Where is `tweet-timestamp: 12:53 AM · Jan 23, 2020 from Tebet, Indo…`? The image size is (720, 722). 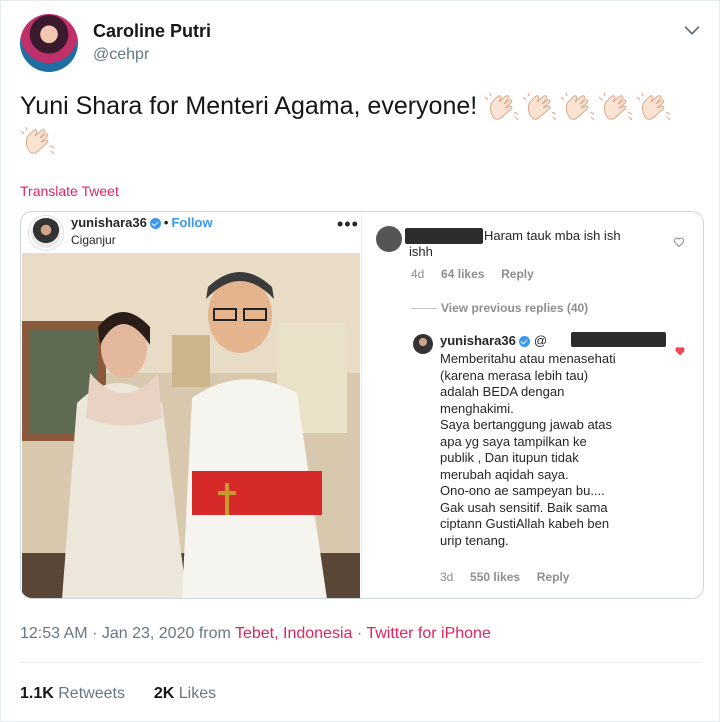 tweet-timestamp: 12:53 AM · Jan 23, 2020 from Tebet, Indo… is located at coordinates (255, 634).